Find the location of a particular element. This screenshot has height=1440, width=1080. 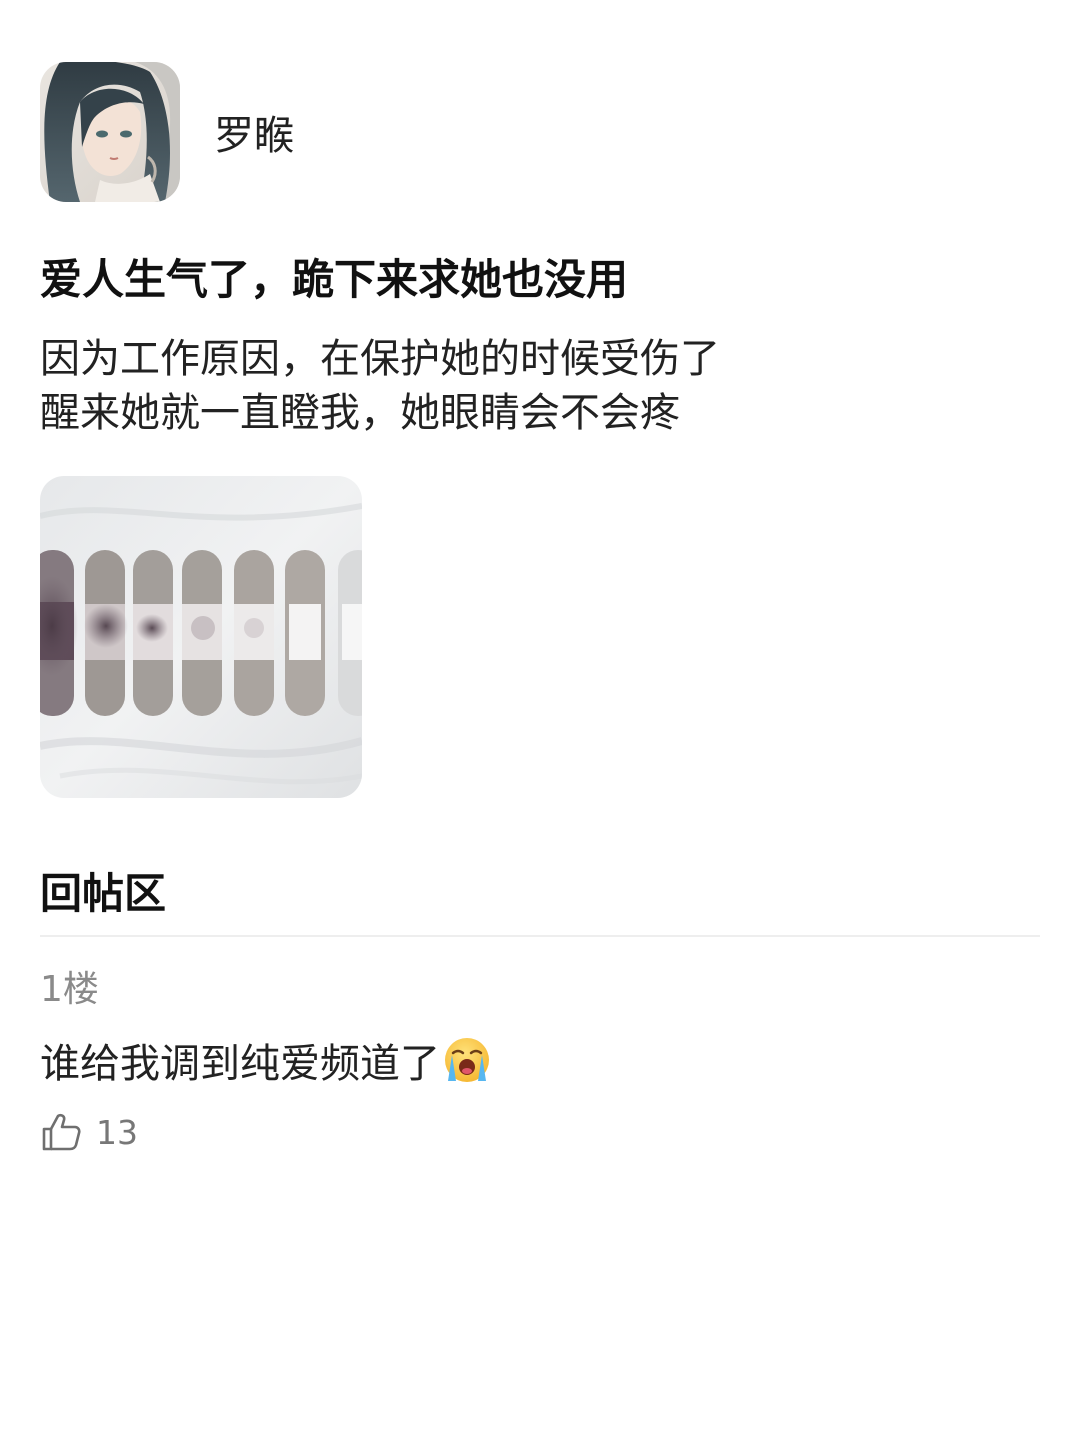

post-author: 罗睺 is located at coordinates (167, 132).